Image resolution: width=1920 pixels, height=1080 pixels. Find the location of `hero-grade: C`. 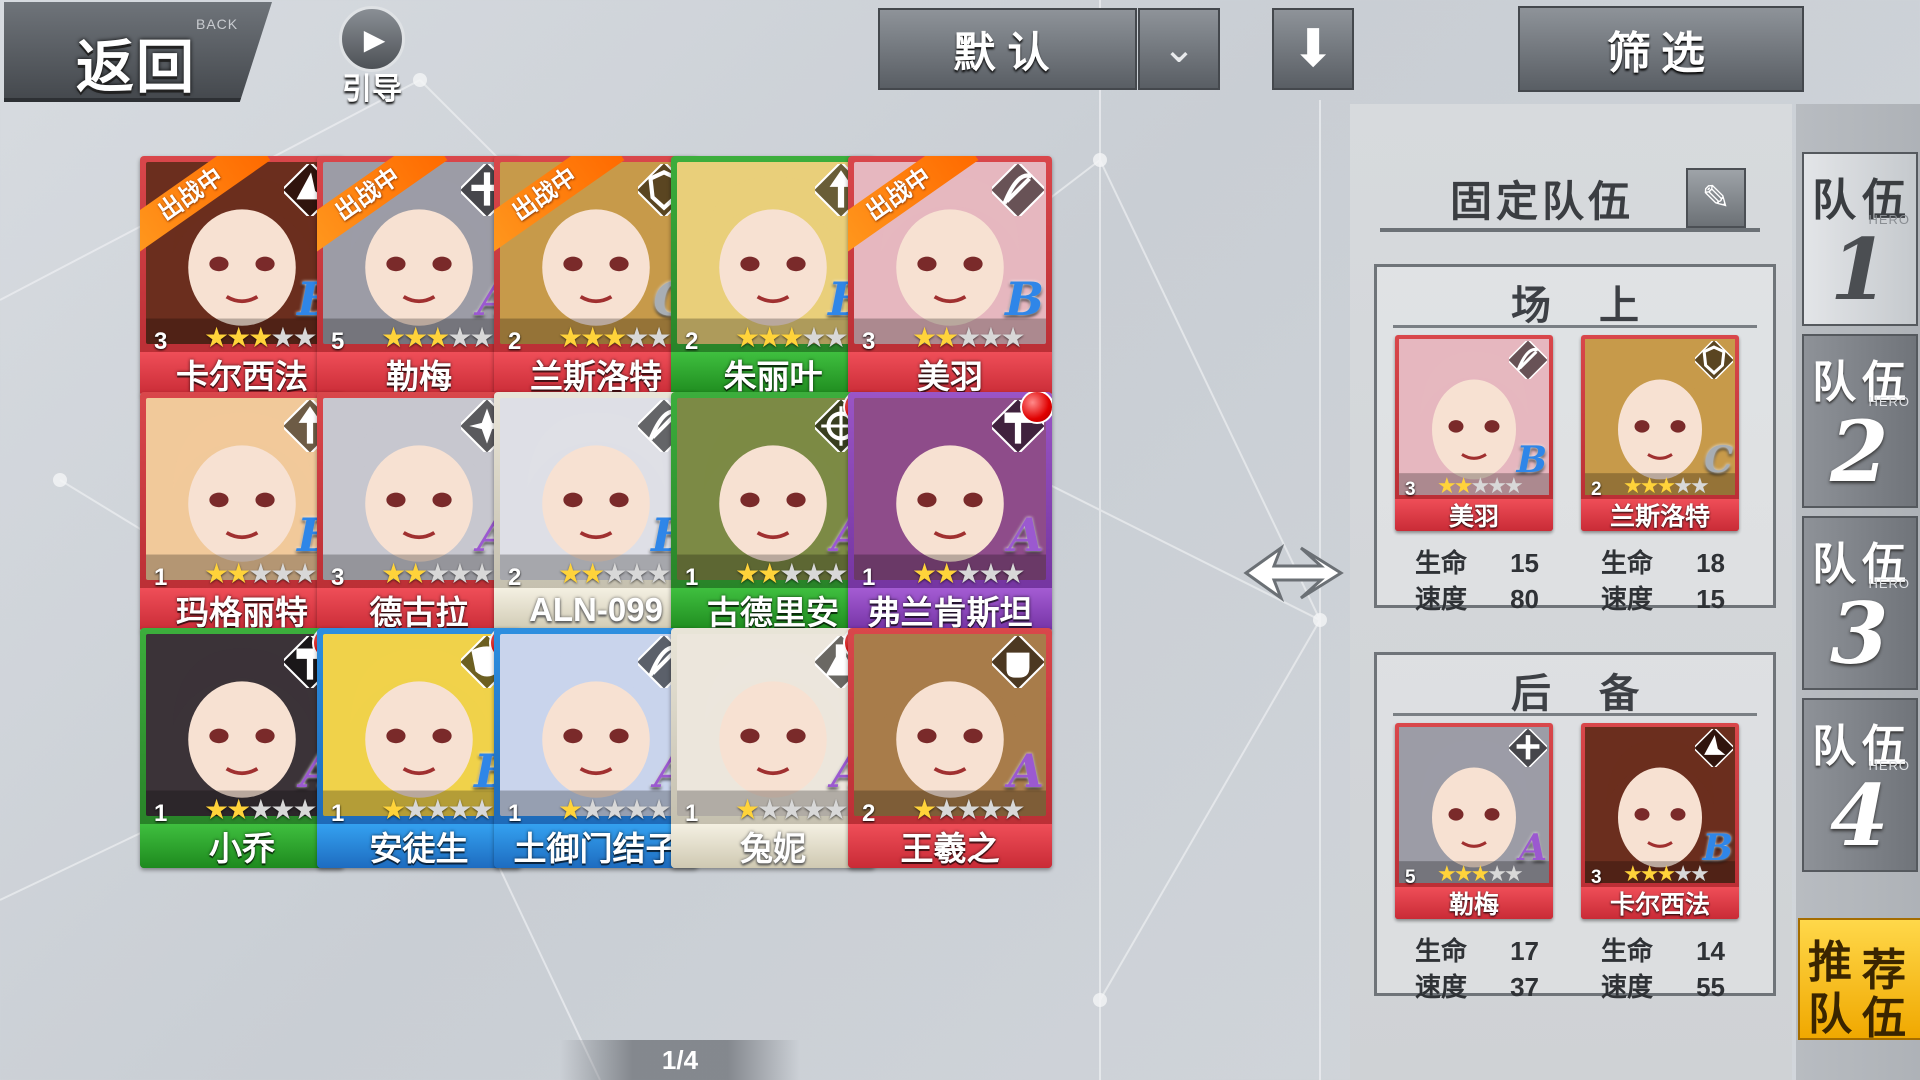

hero-grade: C is located at coordinates (1718, 460).